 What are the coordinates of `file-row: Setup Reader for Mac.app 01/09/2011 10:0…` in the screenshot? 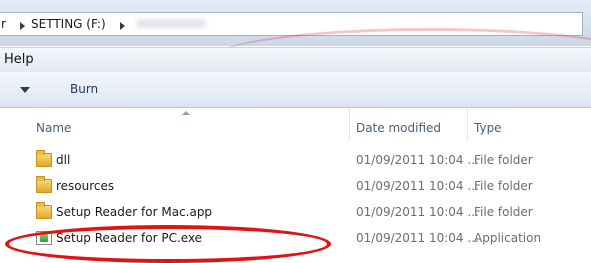 It's located at (295, 213).